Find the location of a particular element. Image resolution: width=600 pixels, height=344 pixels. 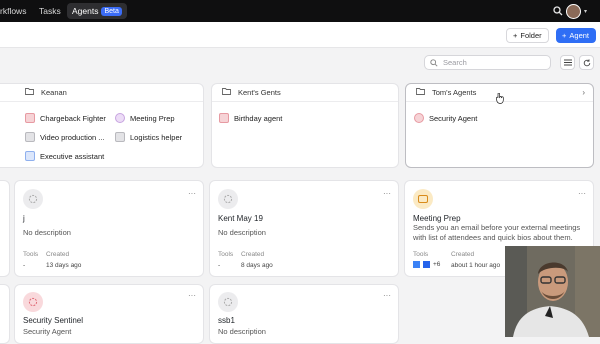

folder-header: Keanan is located at coordinates (101, 93).